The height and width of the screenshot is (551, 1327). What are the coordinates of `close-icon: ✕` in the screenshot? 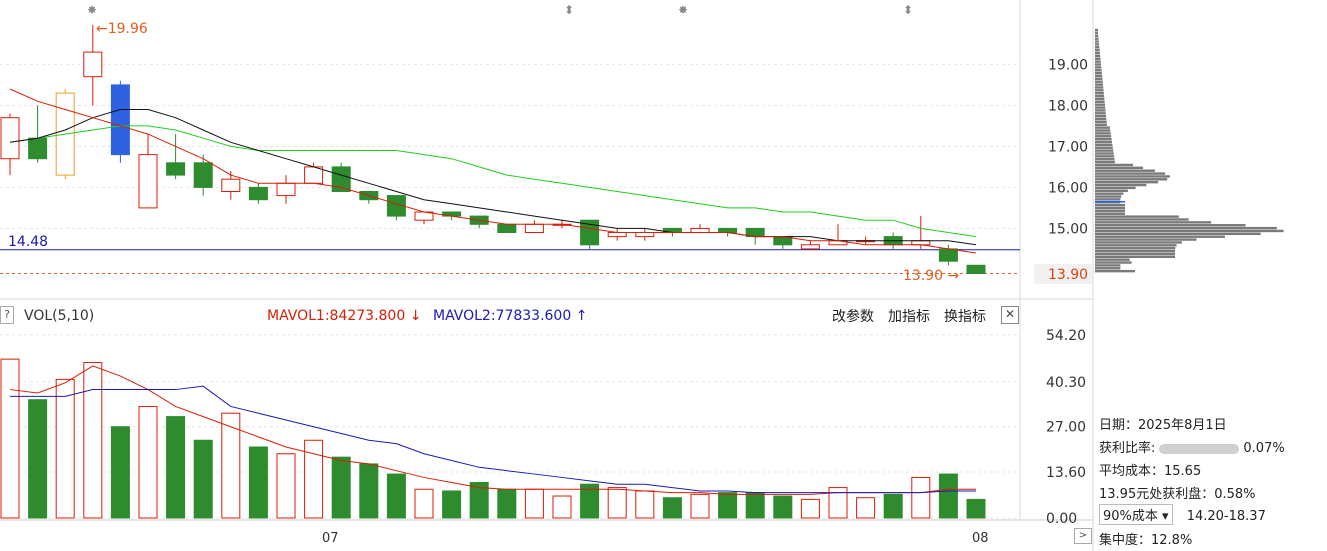 It's located at (1010, 315).